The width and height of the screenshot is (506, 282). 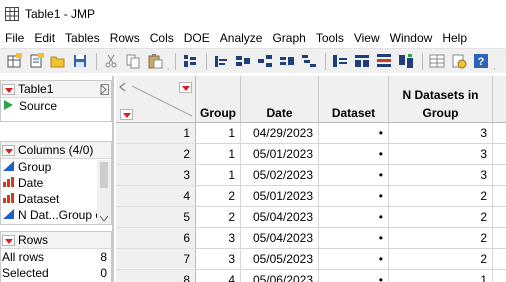 What do you see at coordinates (189, 61) in the screenshot?
I see `layout-icon` at bounding box center [189, 61].